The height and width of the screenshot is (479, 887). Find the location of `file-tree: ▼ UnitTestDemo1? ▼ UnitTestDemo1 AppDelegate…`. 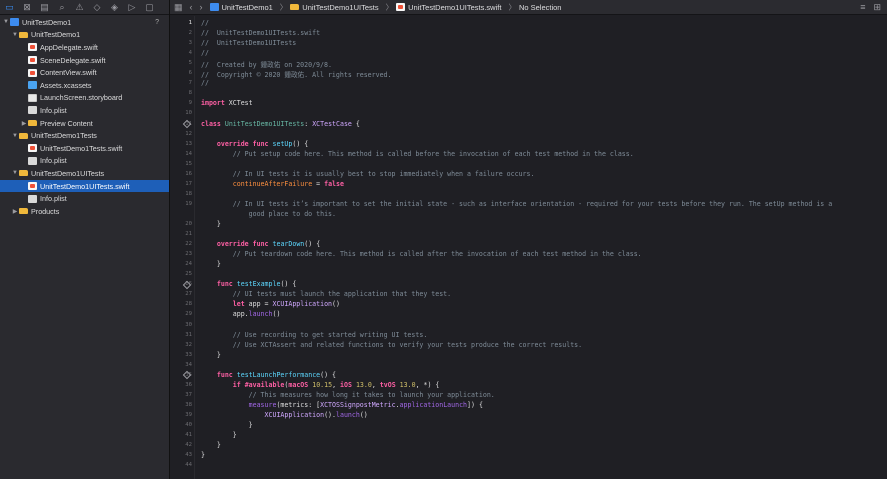

file-tree: ▼ UnitTestDemo1? ▼ UnitTestDemo1 AppDelegate… is located at coordinates (84, 116).